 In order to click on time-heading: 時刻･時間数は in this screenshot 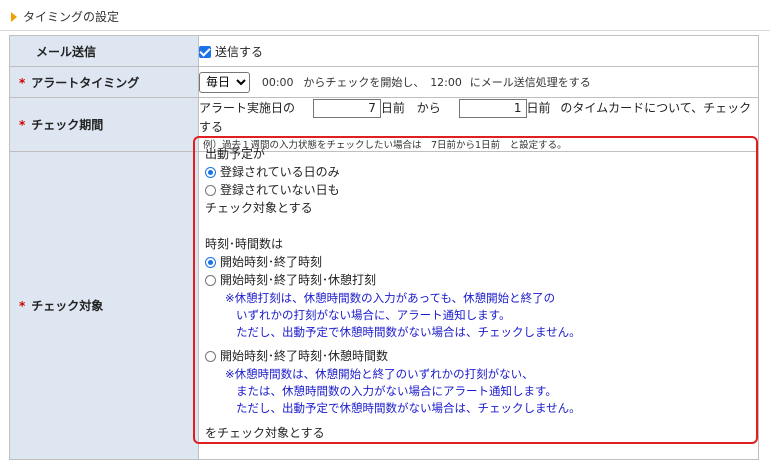, I will do `click(244, 244)`.